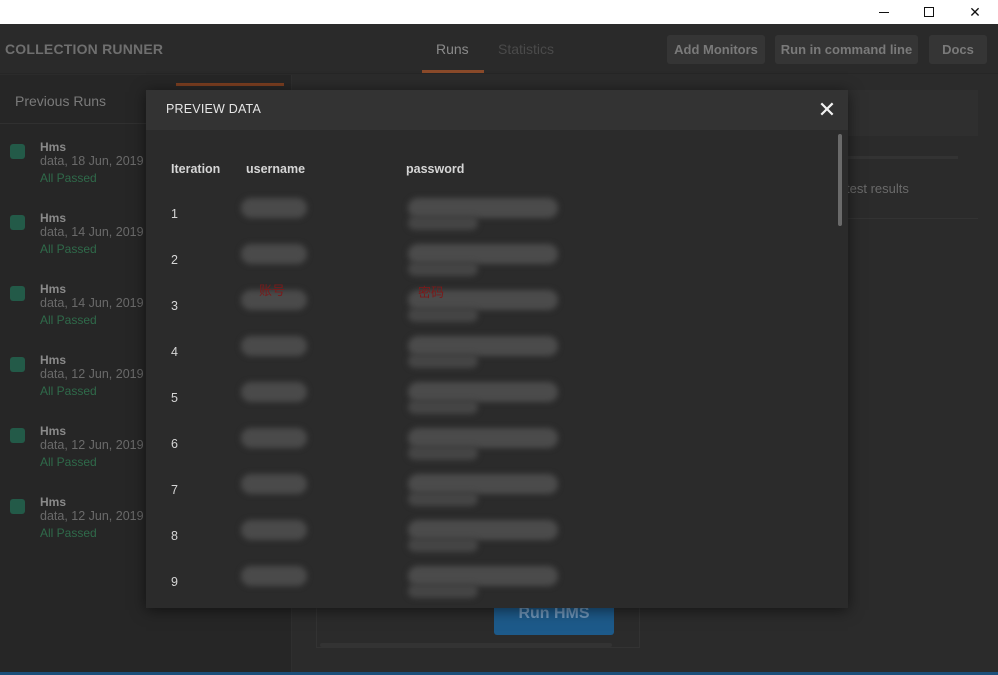 The image size is (998, 675). What do you see at coordinates (230, 84) in the screenshot?
I see `collection-accent-bar` at bounding box center [230, 84].